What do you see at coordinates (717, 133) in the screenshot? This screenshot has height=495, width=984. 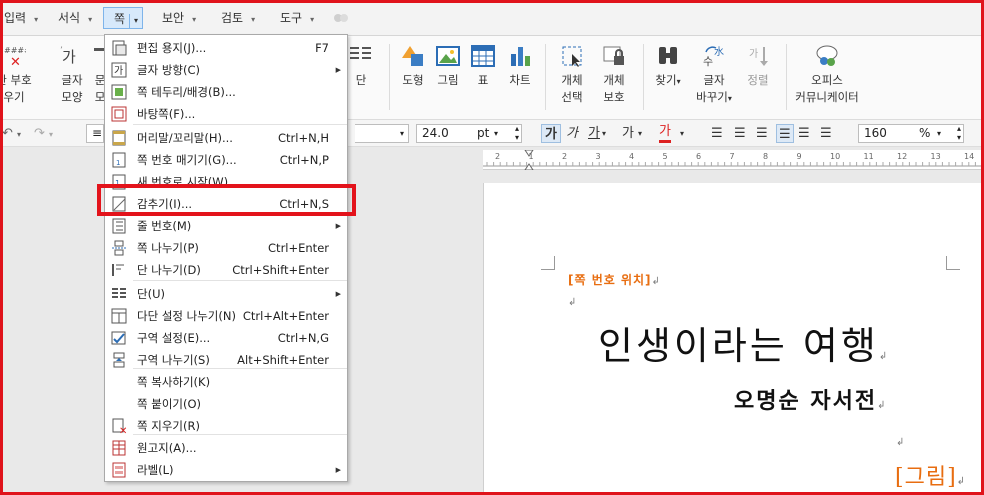 I see `align-justify-icon: ☰` at bounding box center [717, 133].